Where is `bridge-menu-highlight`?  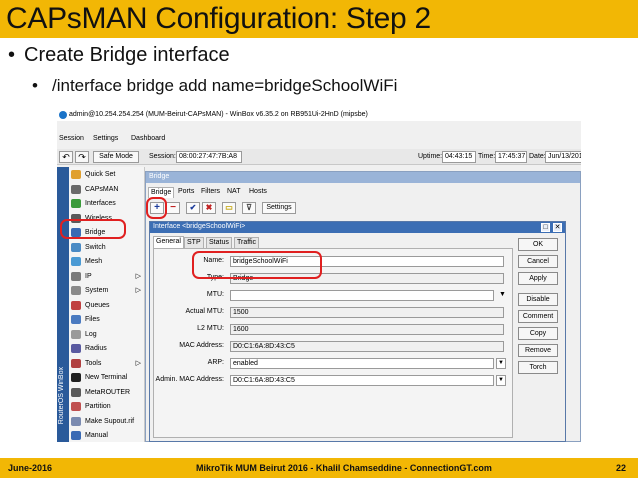 bridge-menu-highlight is located at coordinates (93, 229).